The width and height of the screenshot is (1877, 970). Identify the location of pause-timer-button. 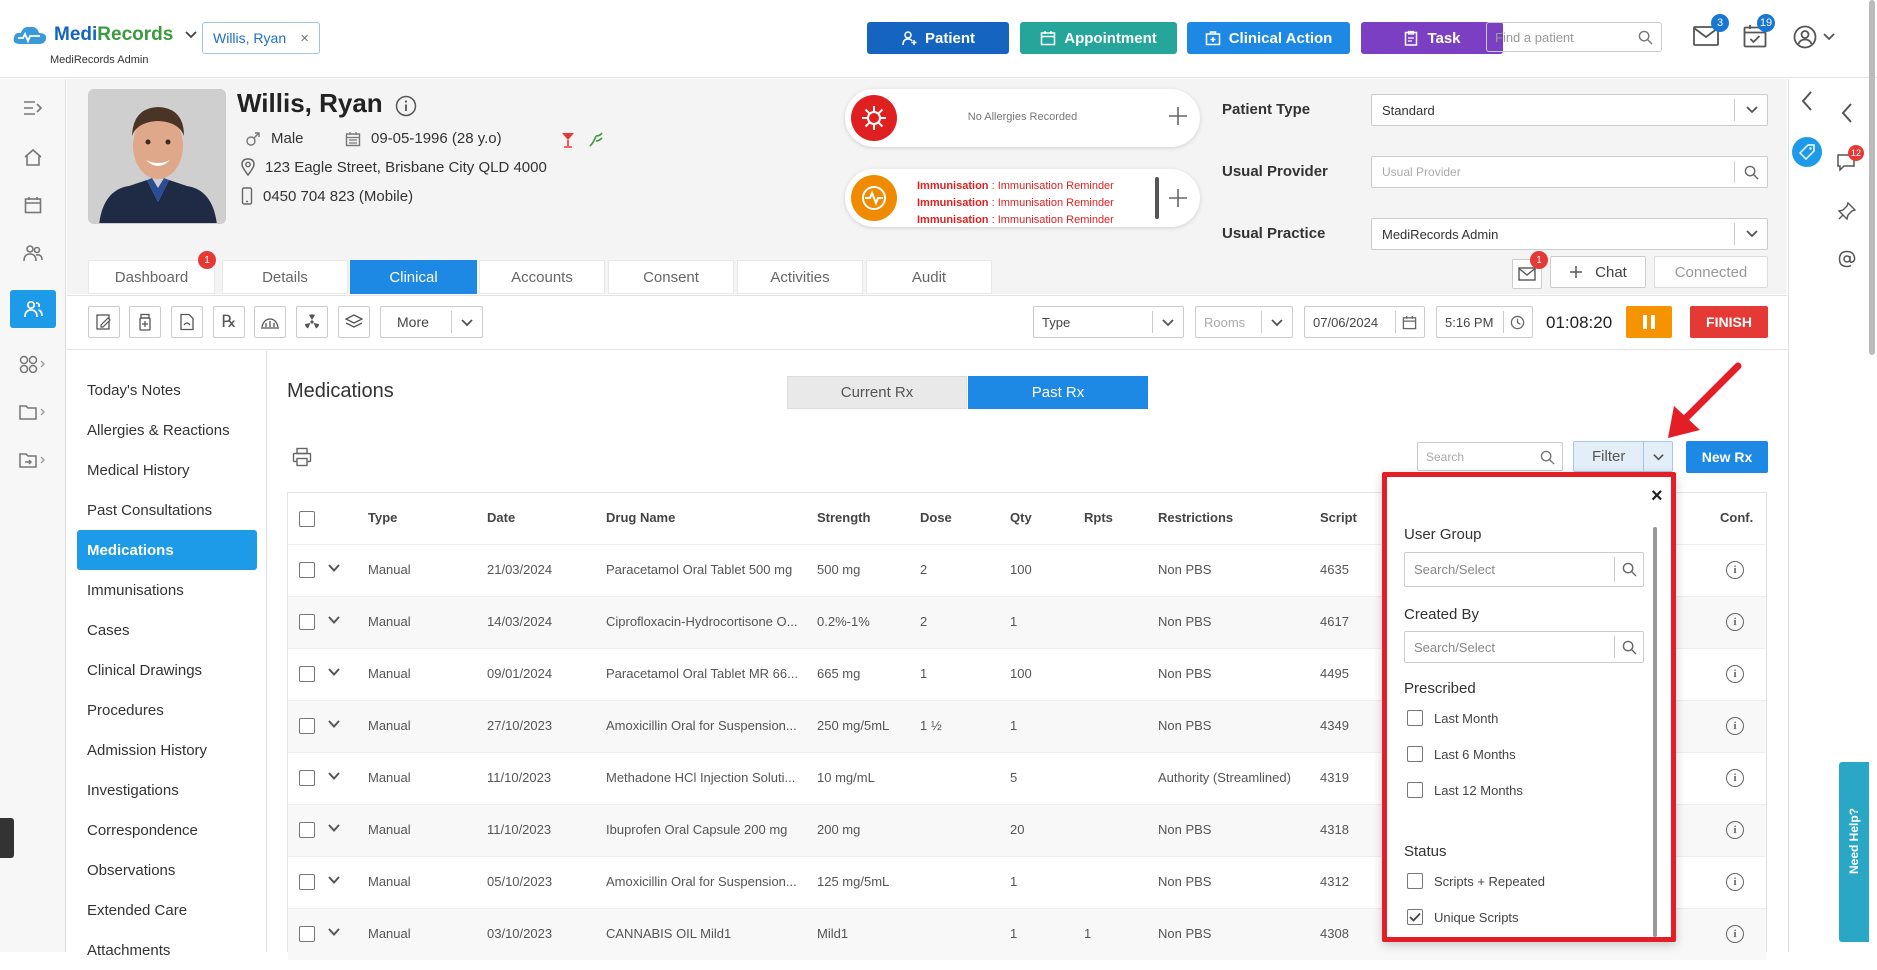
(1649, 322).